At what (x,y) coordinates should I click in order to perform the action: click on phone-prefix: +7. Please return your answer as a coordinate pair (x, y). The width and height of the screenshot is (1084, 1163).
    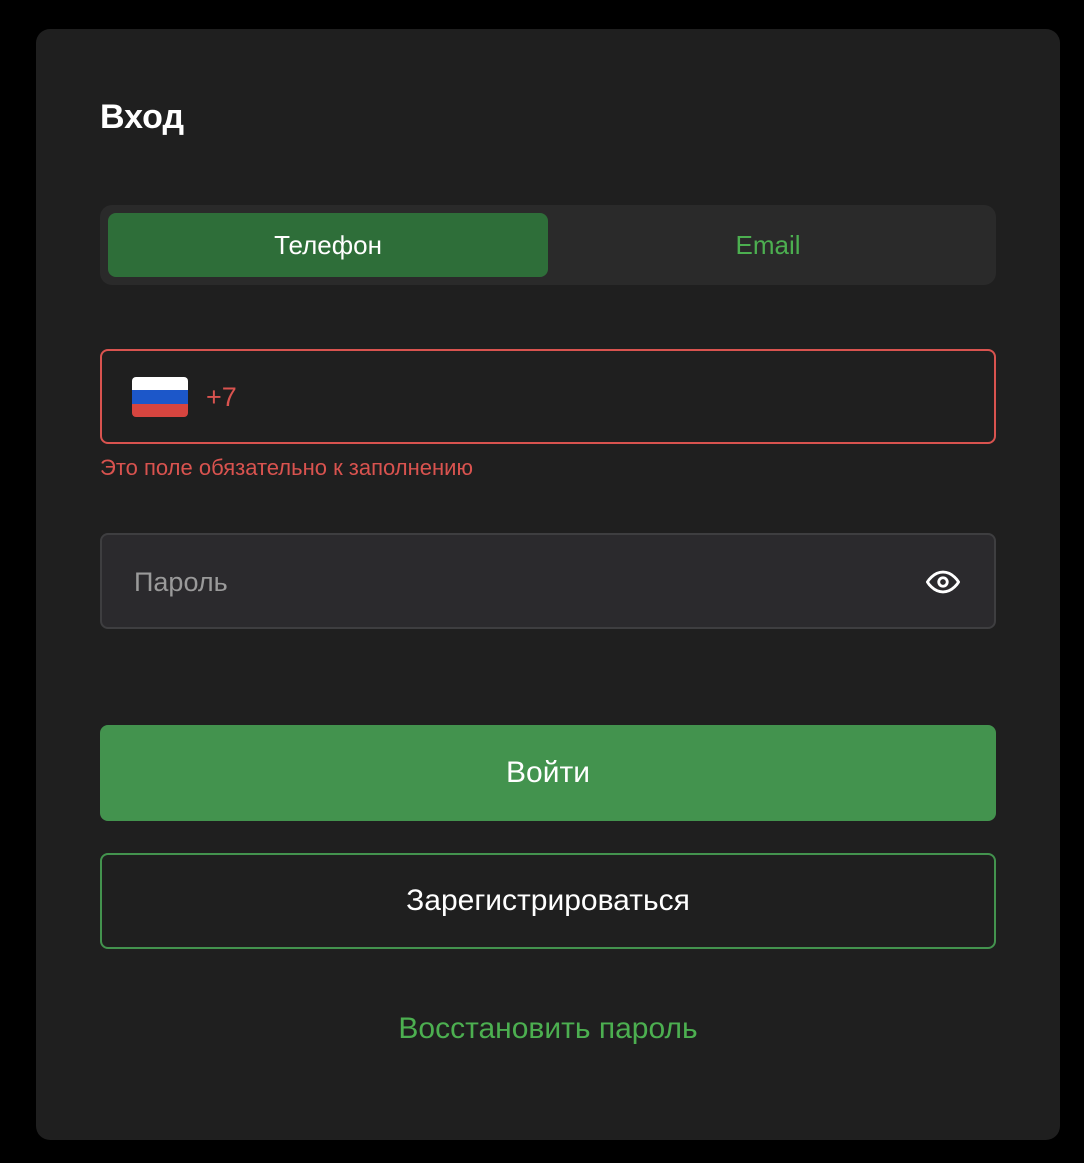
    Looking at the image, I should click on (221, 397).